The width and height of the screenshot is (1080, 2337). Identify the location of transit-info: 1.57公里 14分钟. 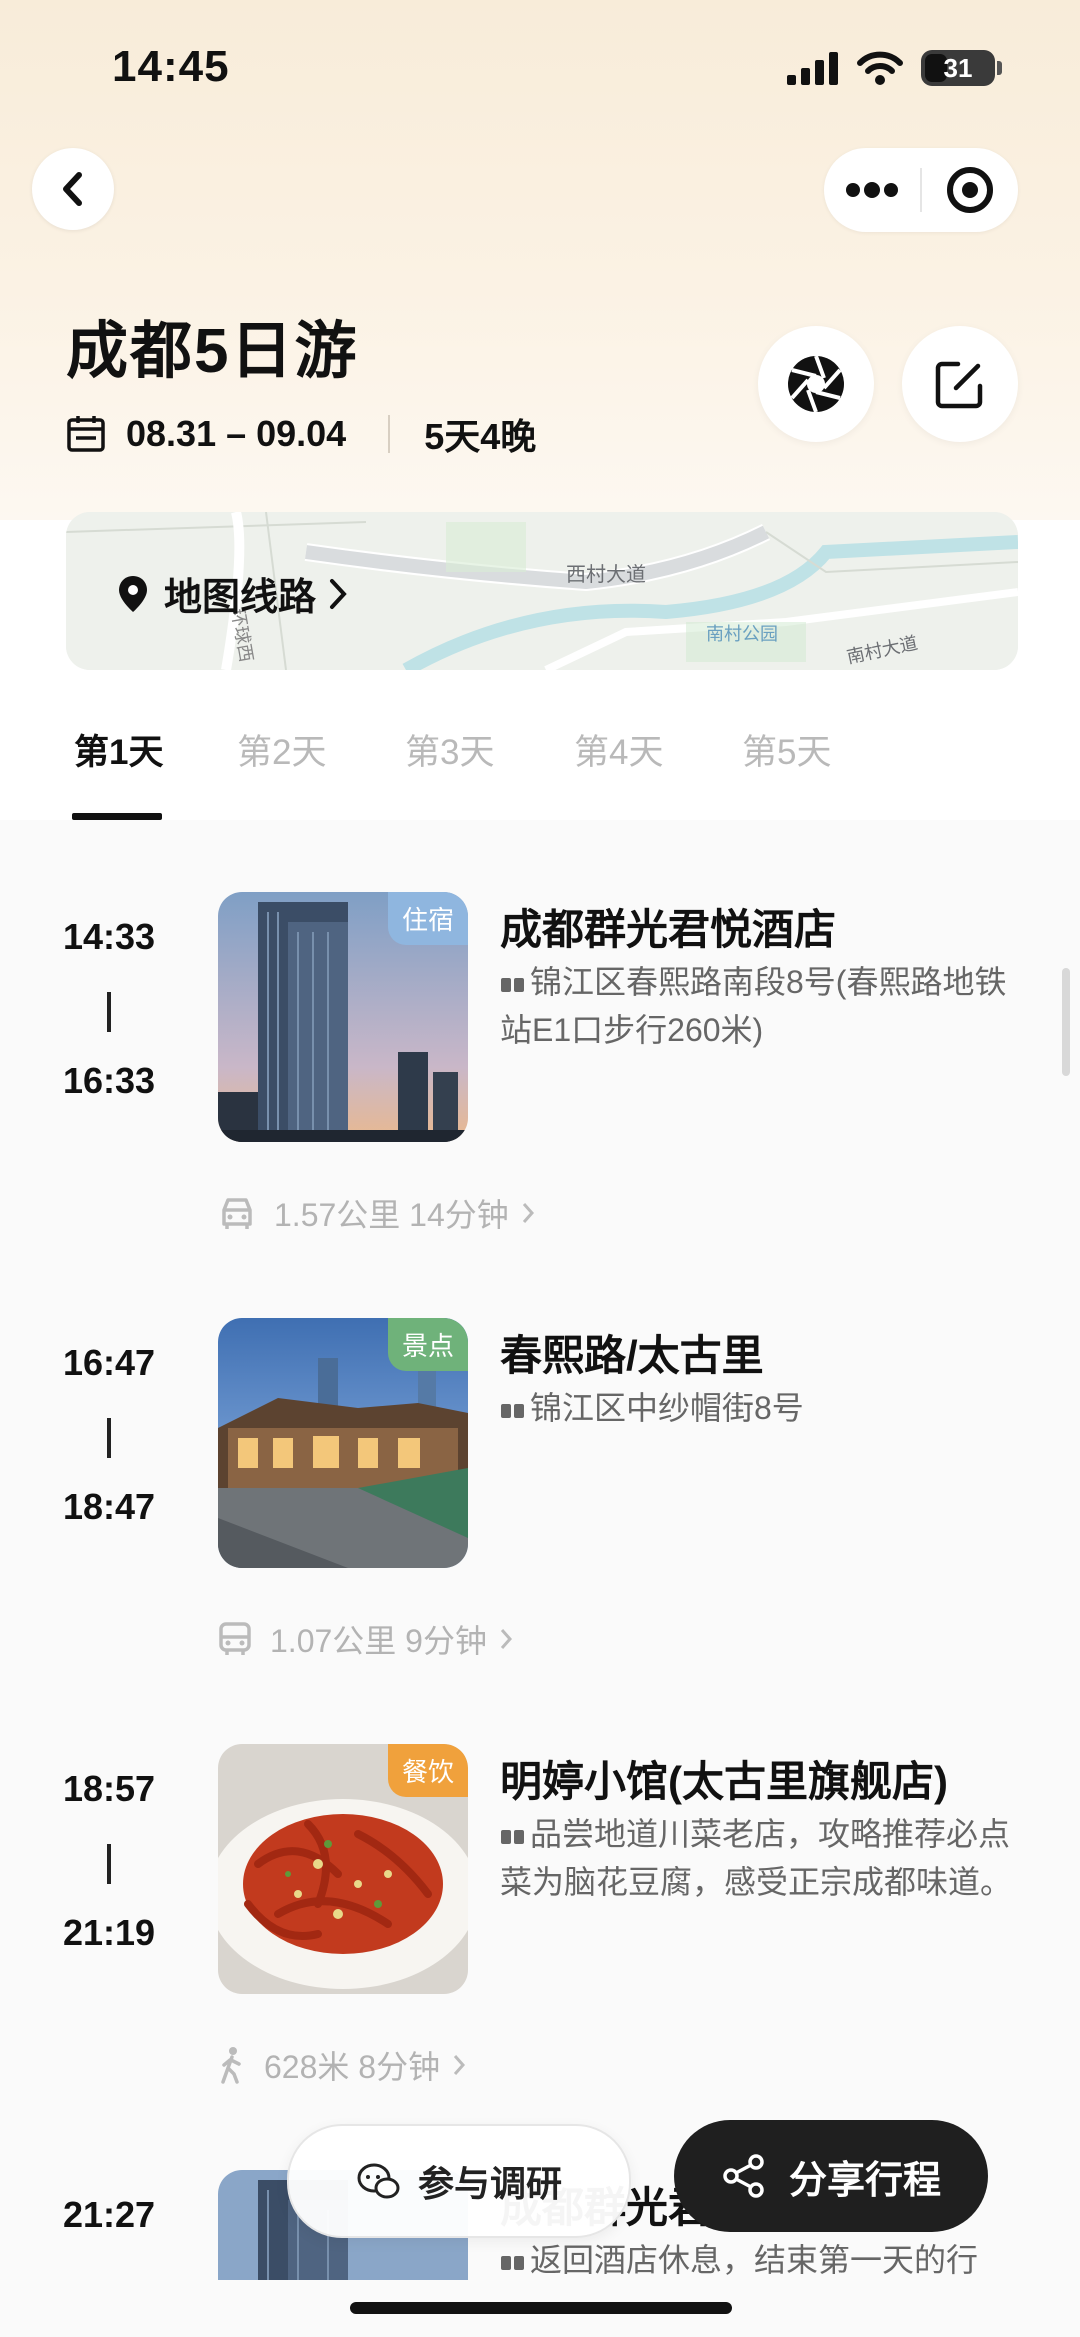
(376, 1213).